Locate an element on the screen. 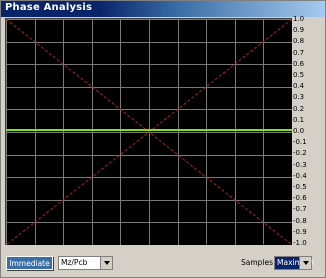 The height and width of the screenshot is (278, 326). x-tick-label: -1 is located at coordinates (10, 243).